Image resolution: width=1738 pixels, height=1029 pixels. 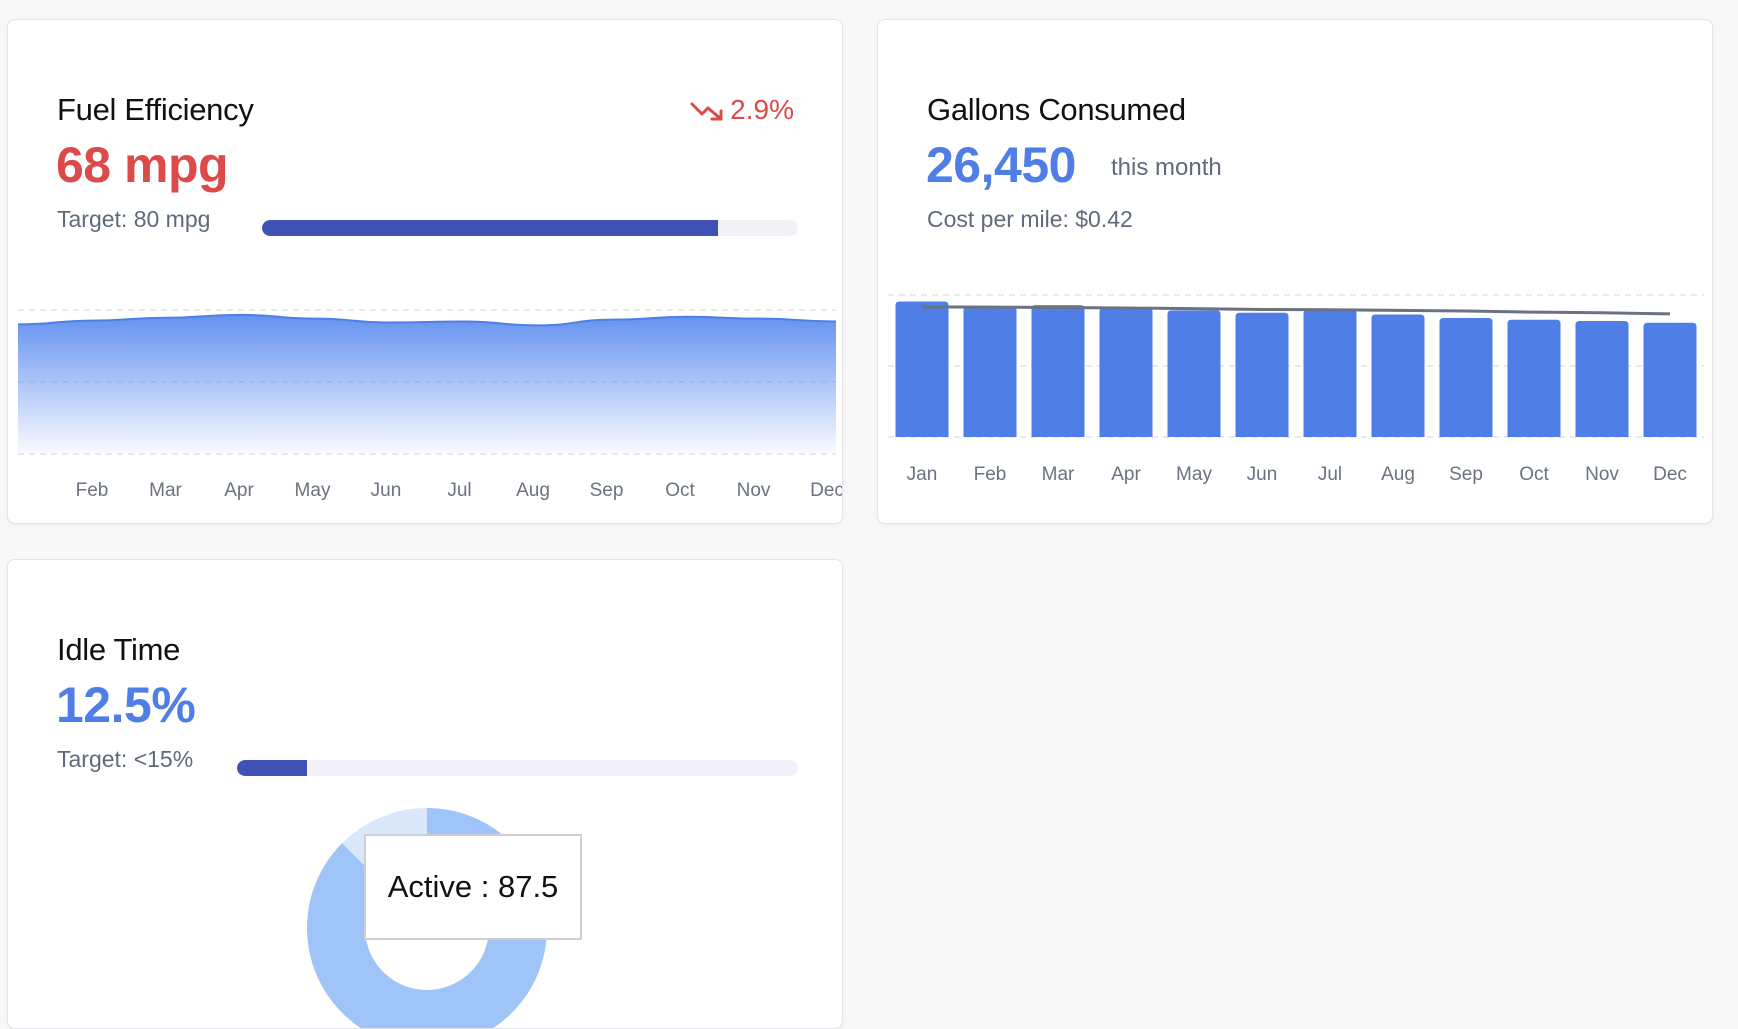 I want to click on gallons-bar-chart: Jan Feb Mar Apr May Jun Jul Aug Sep Oct Nov Dec, so click(x=1296, y=389).